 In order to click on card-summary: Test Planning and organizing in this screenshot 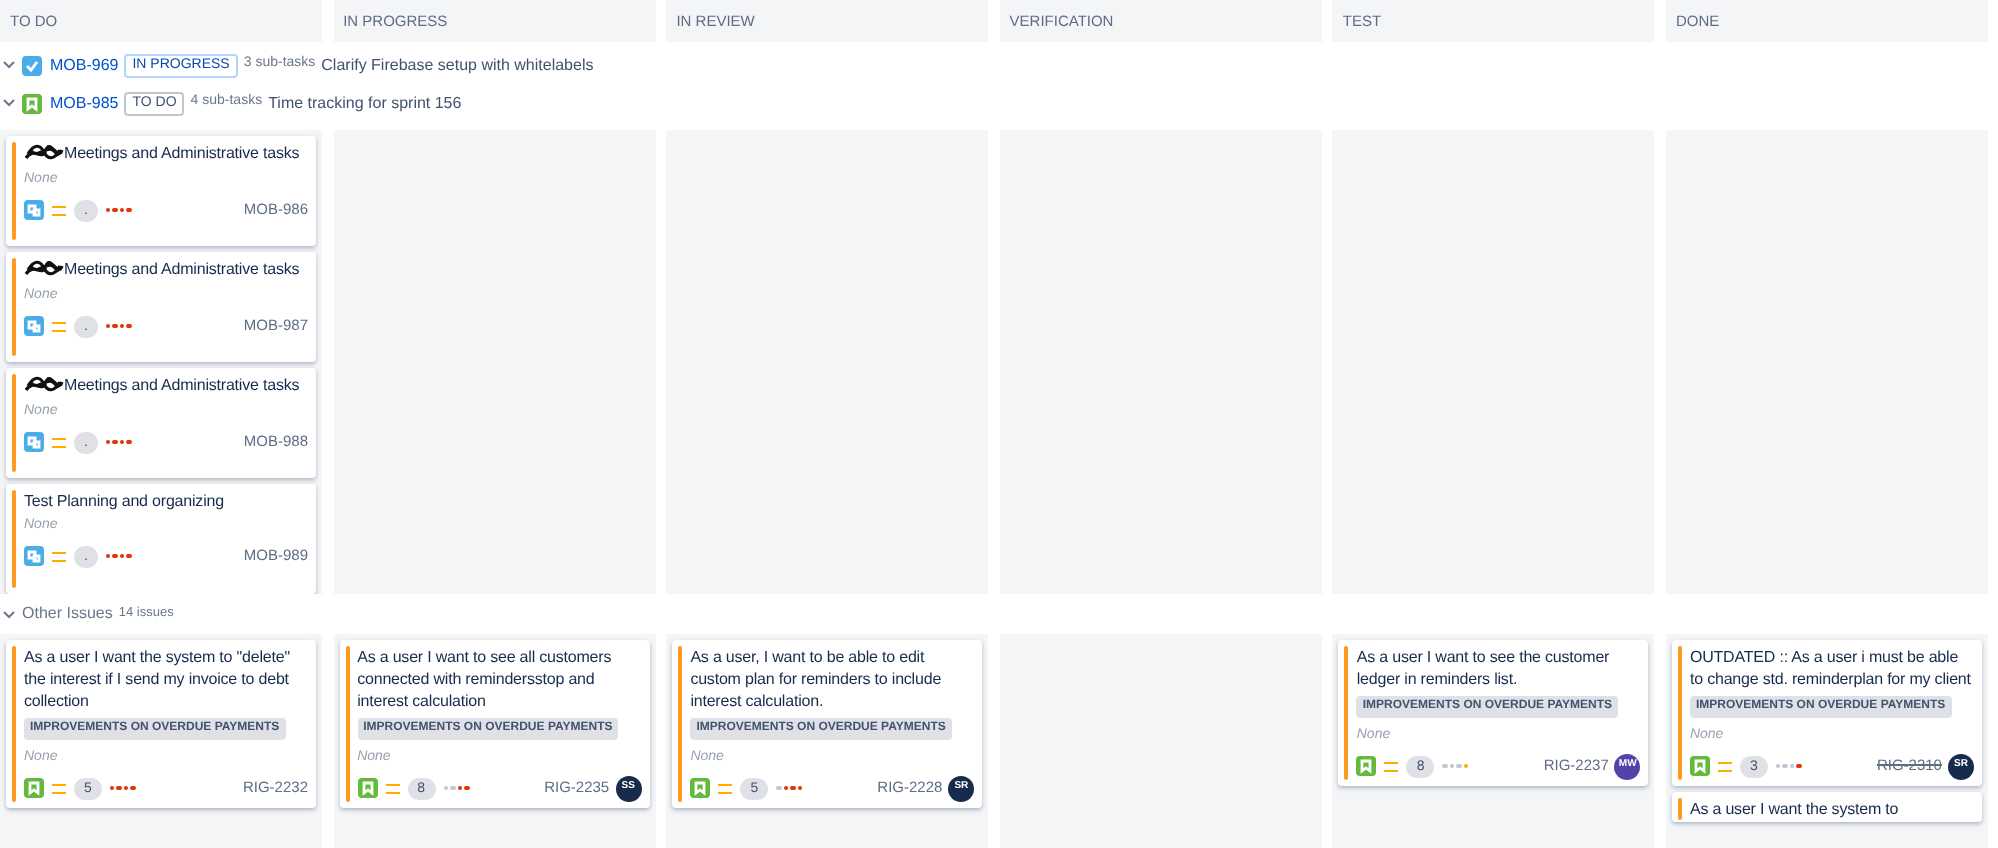, I will do `click(124, 501)`.